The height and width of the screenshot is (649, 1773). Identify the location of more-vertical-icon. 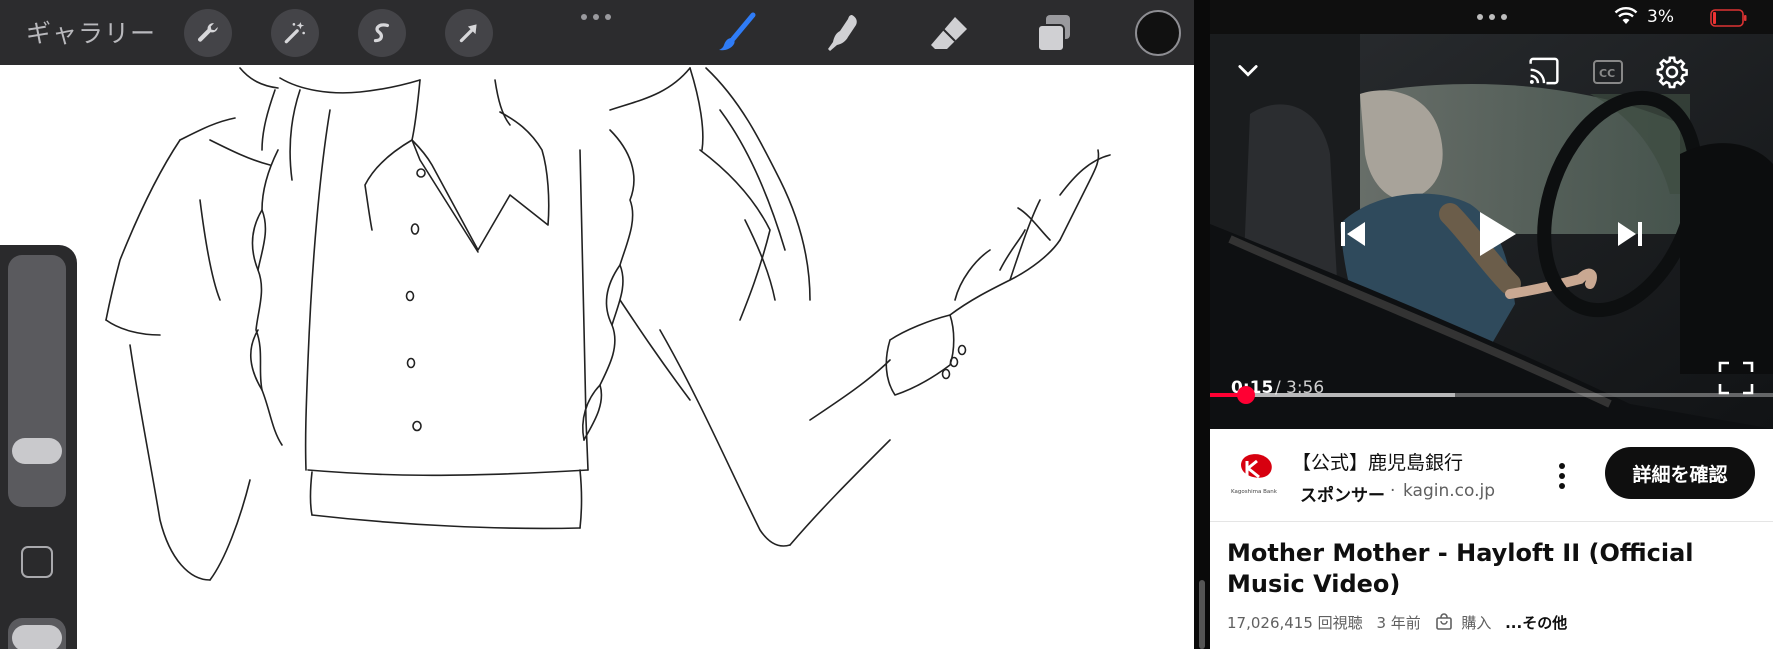
(1562, 476).